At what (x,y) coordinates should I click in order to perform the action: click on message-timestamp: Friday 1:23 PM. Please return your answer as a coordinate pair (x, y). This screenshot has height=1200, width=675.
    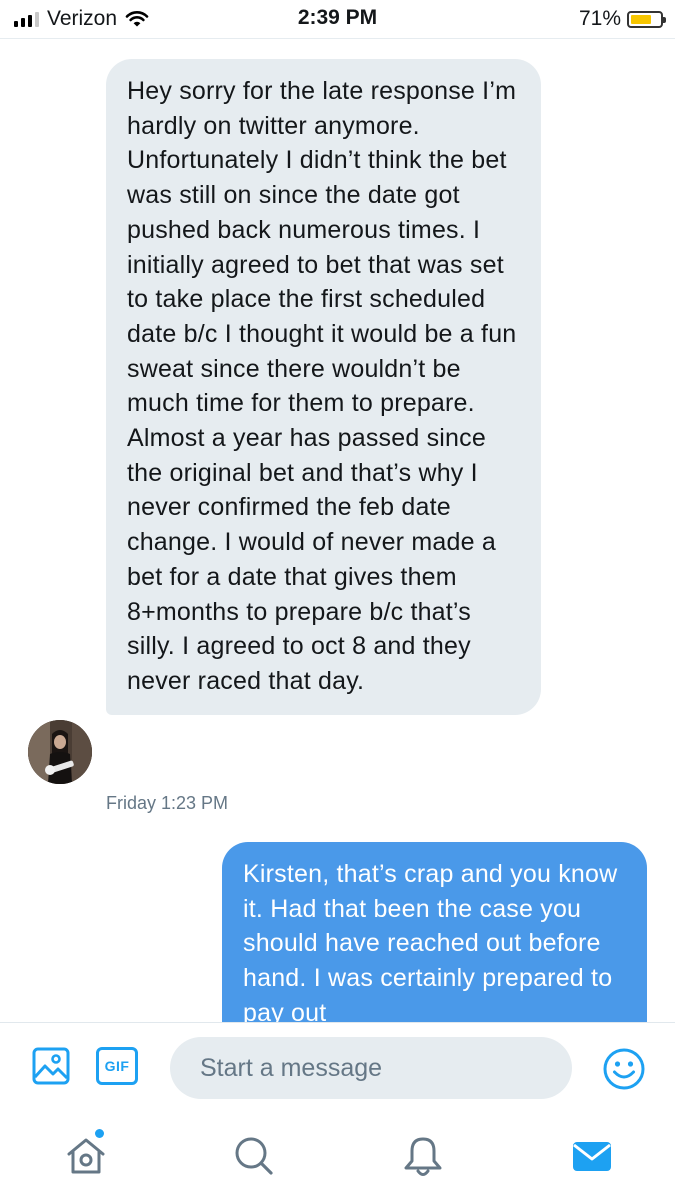
    Looking at the image, I should click on (167, 803).